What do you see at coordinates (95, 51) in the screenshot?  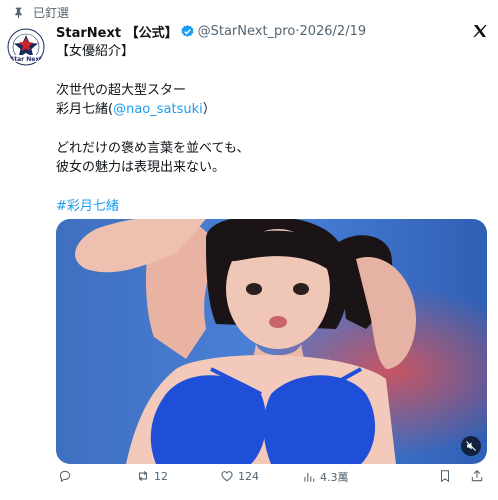 I see `tweet-line-heading: 【女優紹介】` at bounding box center [95, 51].